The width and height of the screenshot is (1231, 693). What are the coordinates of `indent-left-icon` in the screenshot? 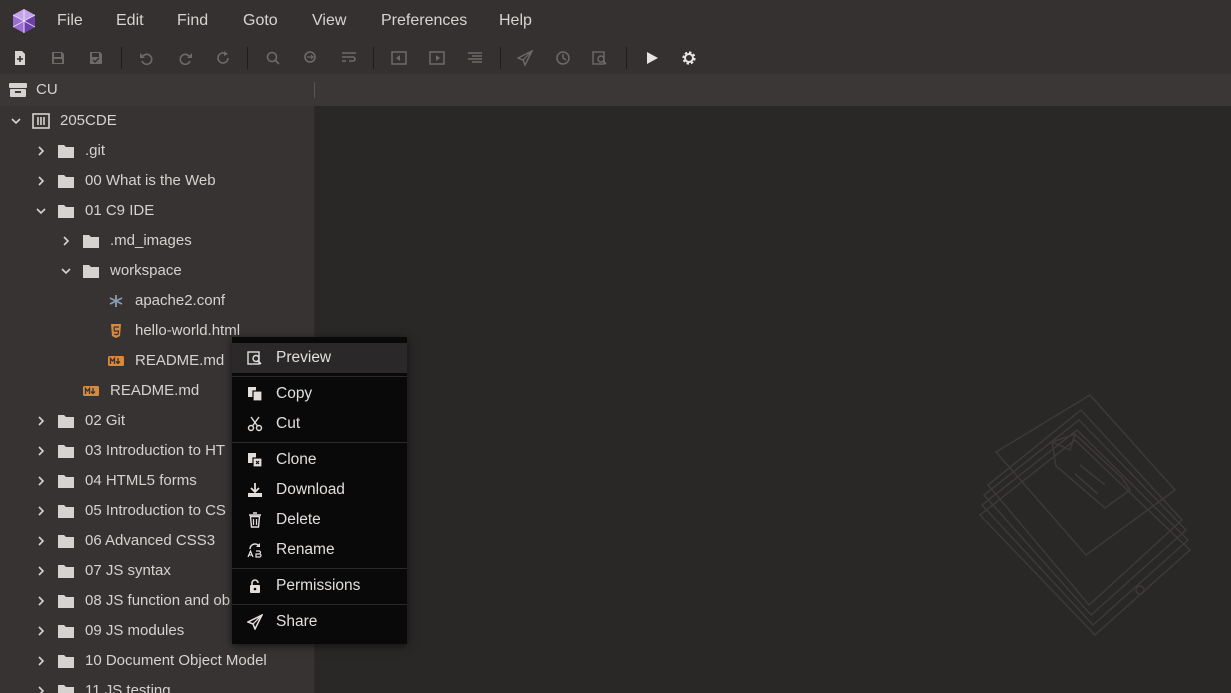 It's located at (399, 58).